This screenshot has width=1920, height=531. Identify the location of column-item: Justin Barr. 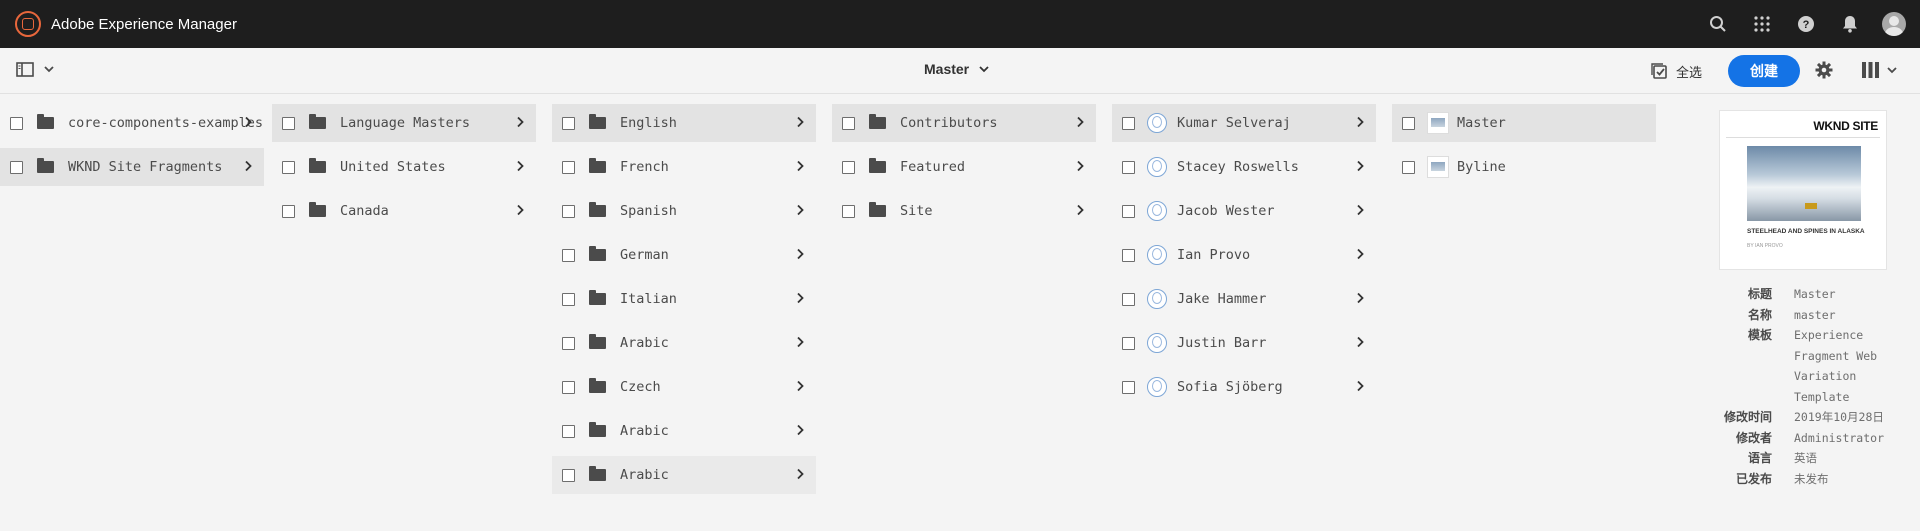
(1244, 343).